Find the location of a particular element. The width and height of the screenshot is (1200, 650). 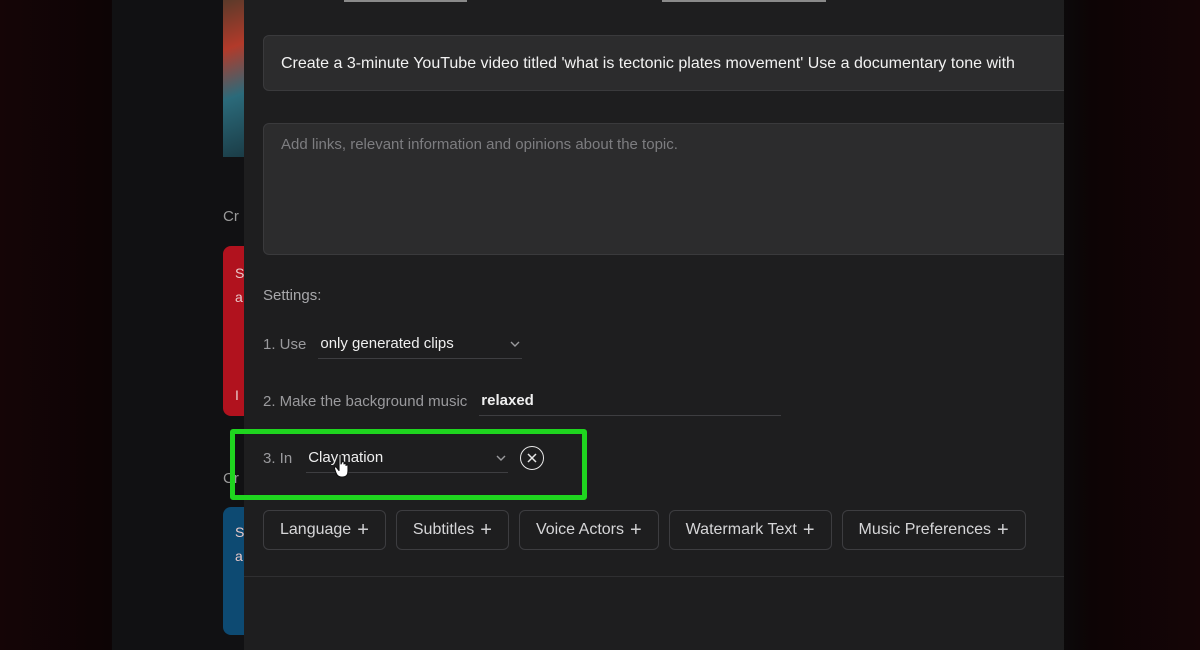

setting-label: 2. Make the background music is located at coordinates (365, 401).